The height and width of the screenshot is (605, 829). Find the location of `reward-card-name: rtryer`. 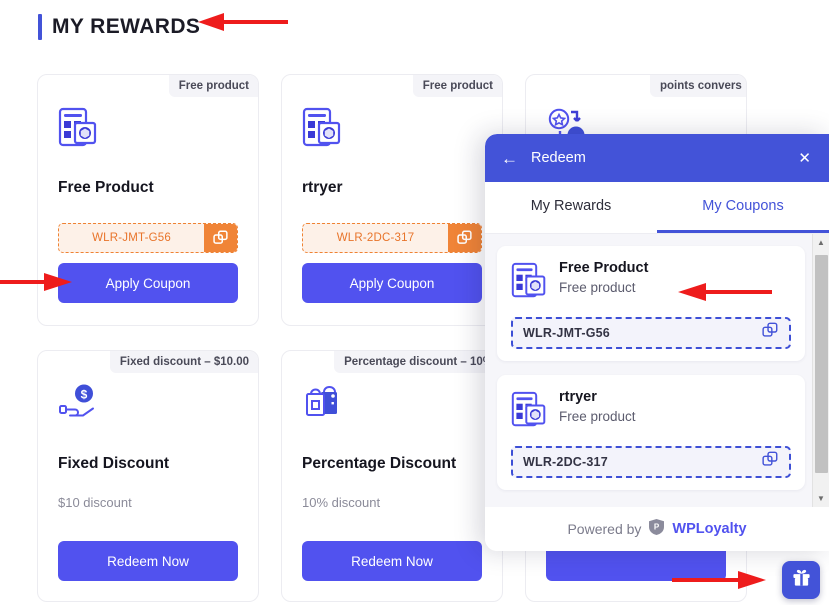

reward-card-name: rtryer is located at coordinates (322, 187).